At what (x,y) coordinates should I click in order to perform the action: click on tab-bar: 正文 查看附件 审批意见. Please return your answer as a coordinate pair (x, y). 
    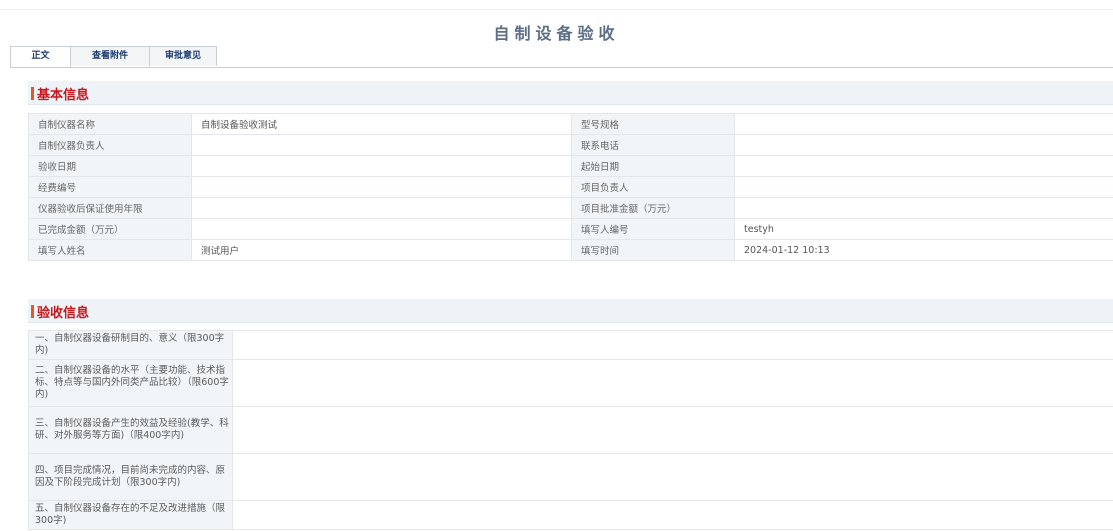
    Looking at the image, I should click on (113, 57).